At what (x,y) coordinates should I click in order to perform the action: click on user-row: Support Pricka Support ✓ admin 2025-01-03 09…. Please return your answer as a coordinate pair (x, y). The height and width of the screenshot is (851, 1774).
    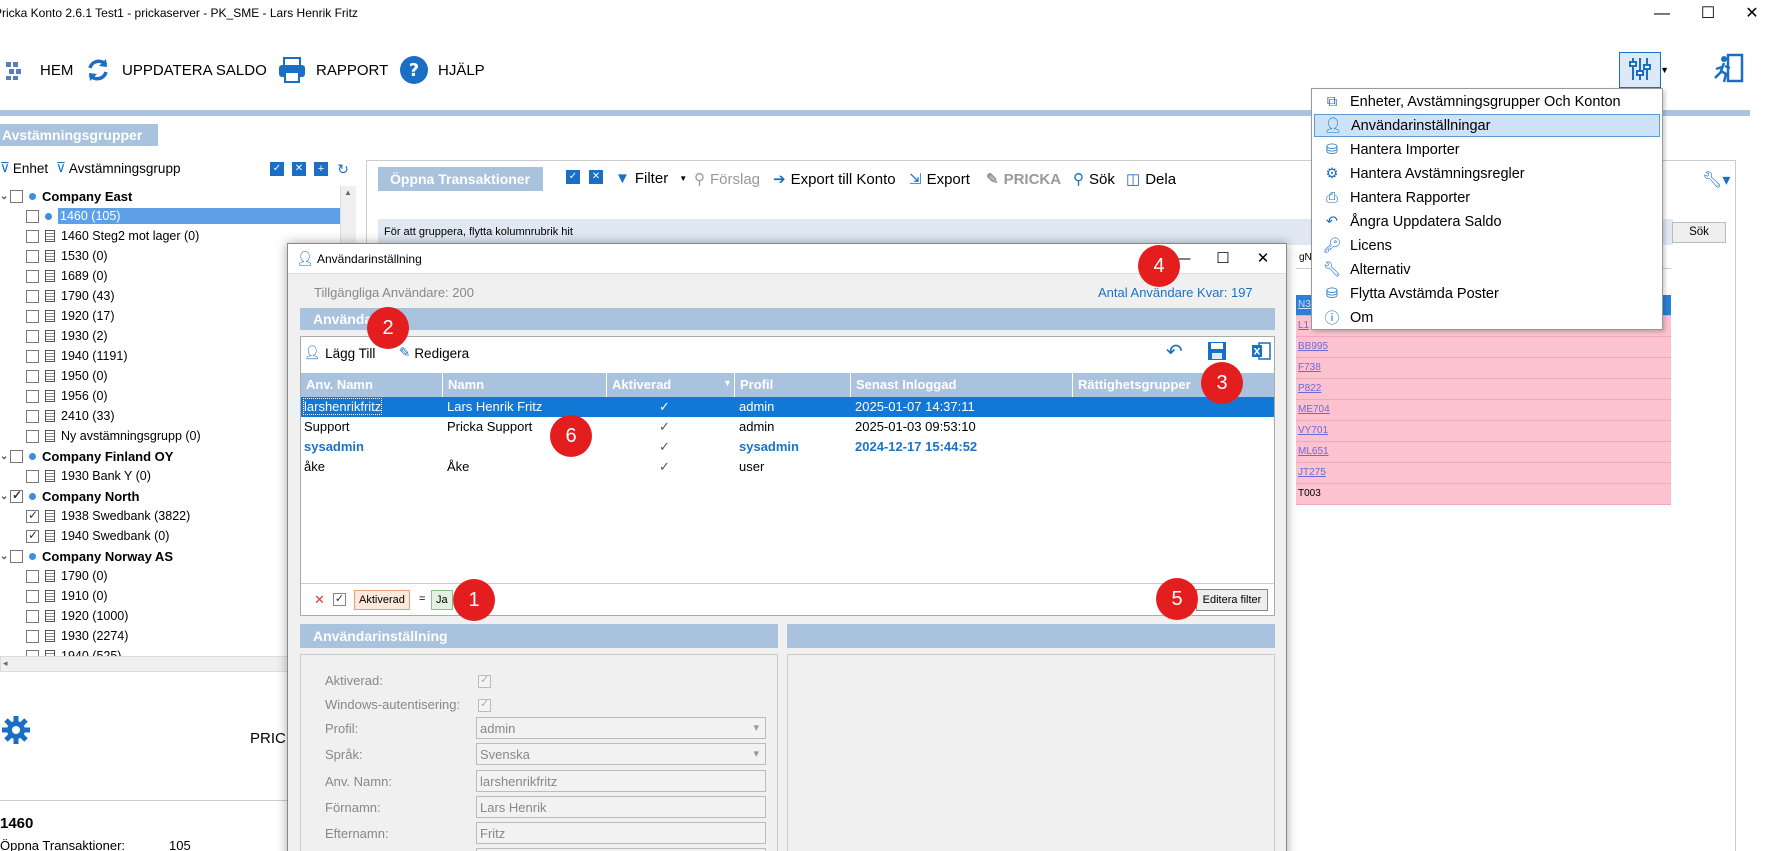
    Looking at the image, I should click on (787, 427).